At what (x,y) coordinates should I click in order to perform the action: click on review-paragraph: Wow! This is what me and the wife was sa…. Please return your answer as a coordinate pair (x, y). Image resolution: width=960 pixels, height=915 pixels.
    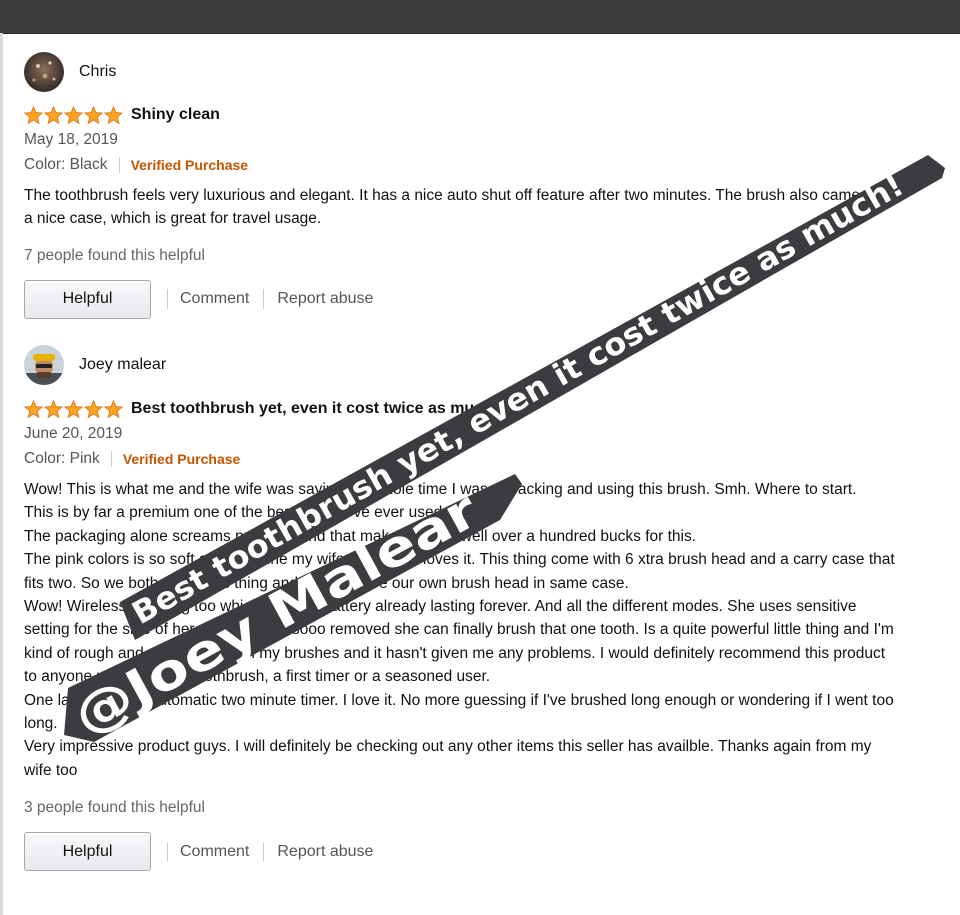
    Looking at the image, I should click on (440, 489).